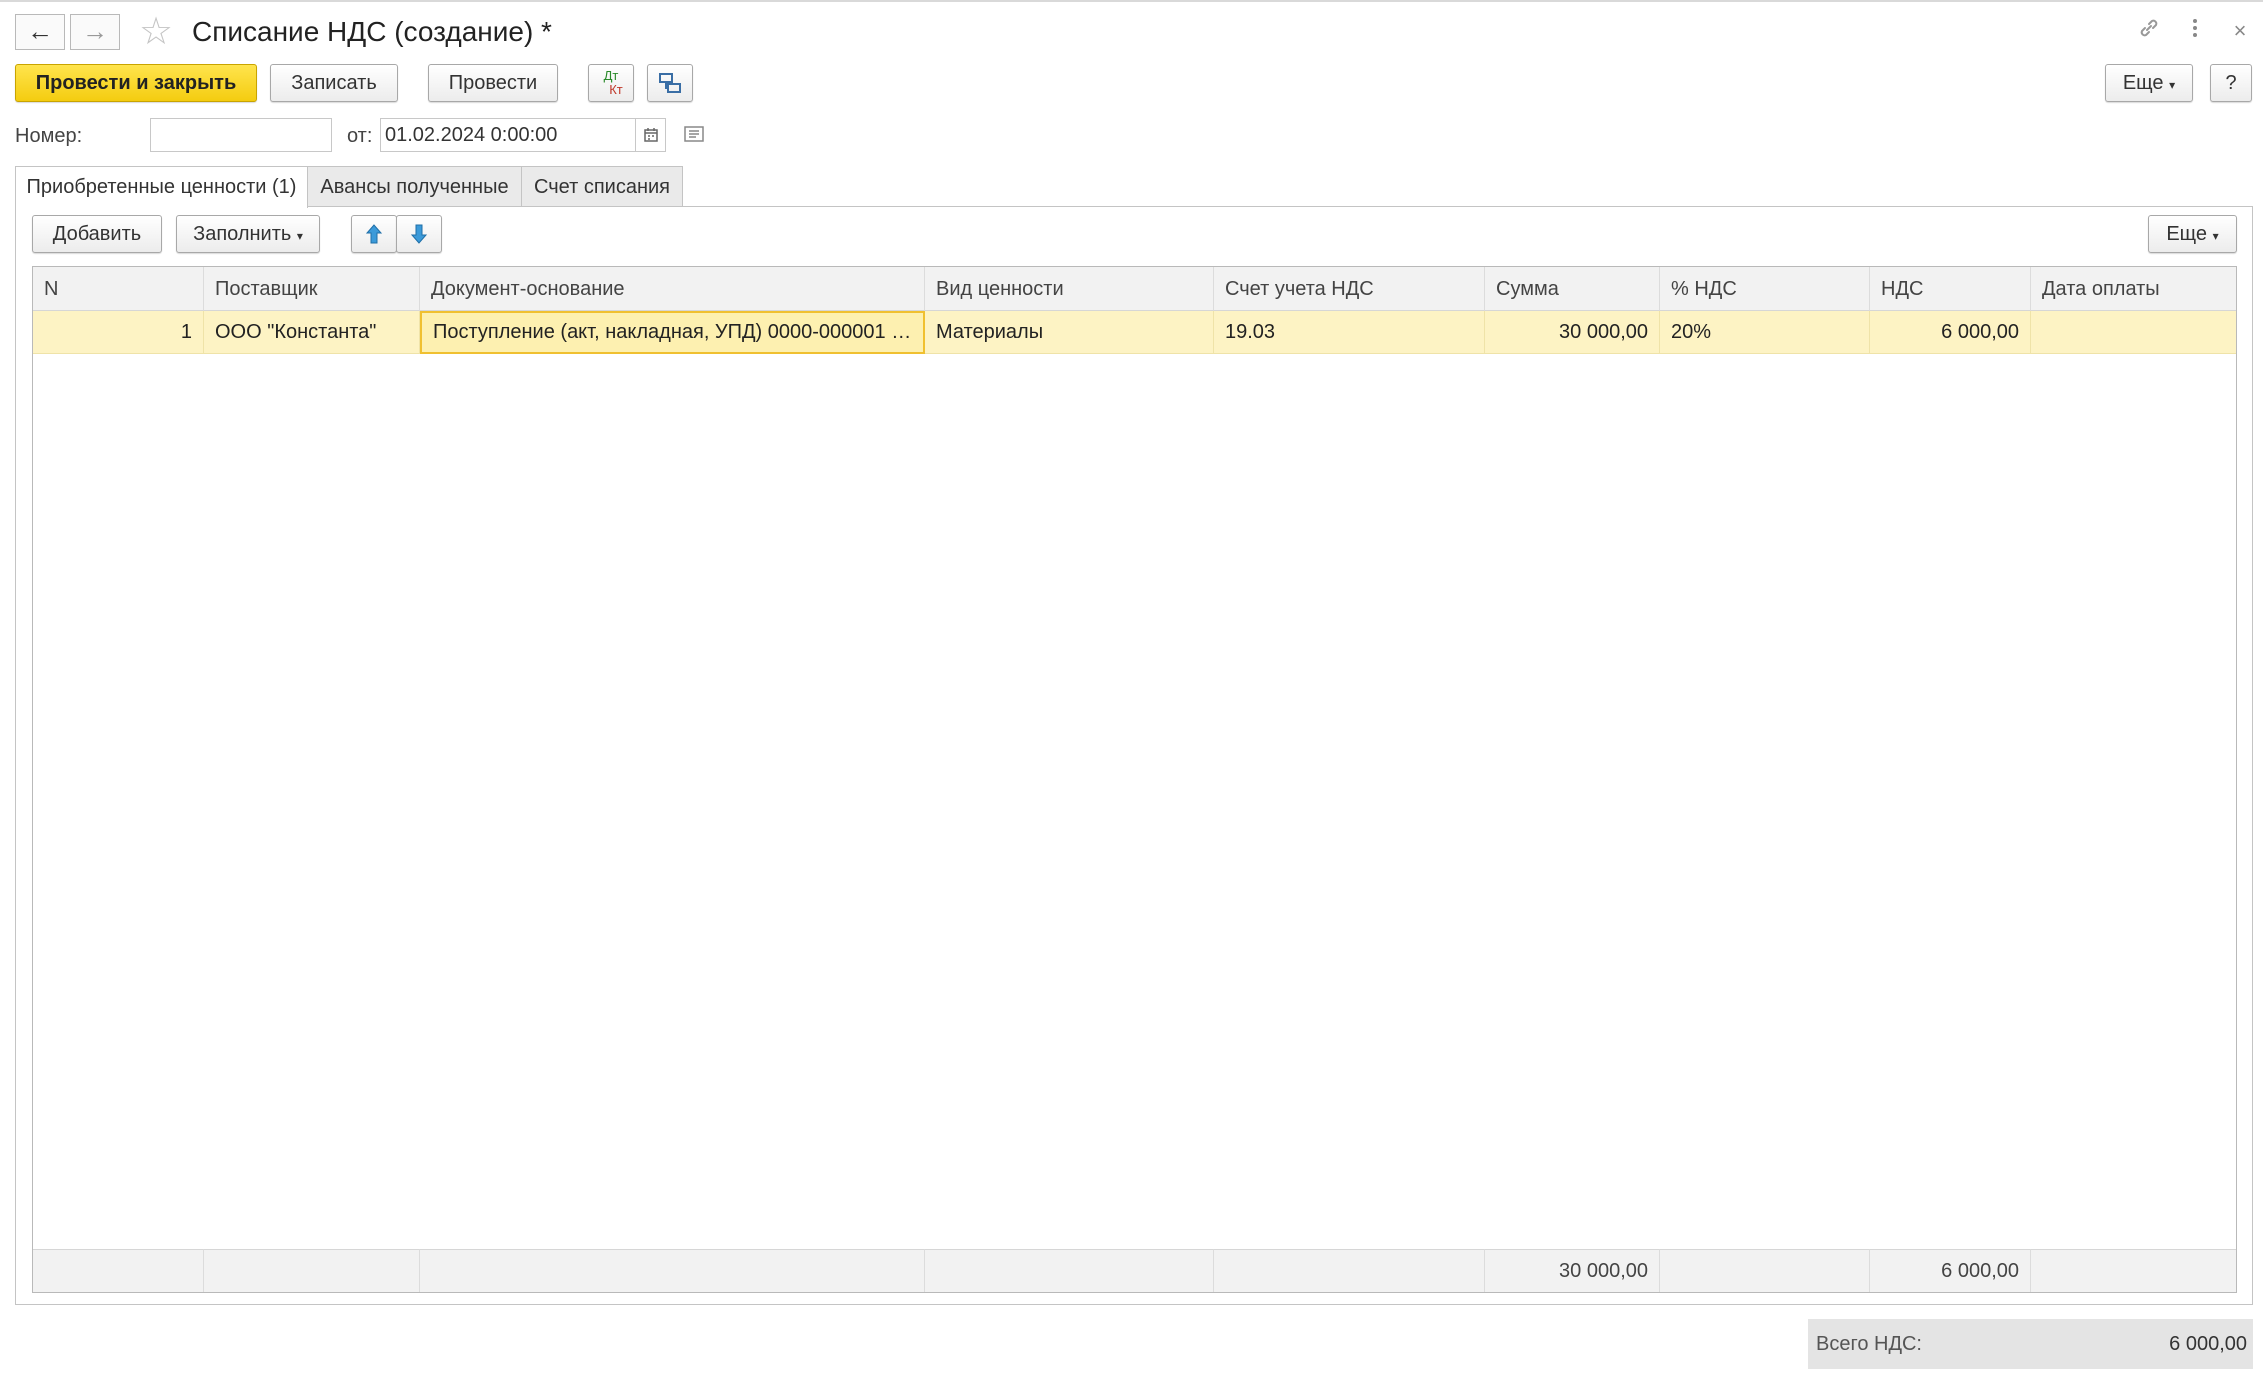 Image resolution: width=2263 pixels, height=1383 pixels. I want to click on back-button: ←, so click(40, 32).